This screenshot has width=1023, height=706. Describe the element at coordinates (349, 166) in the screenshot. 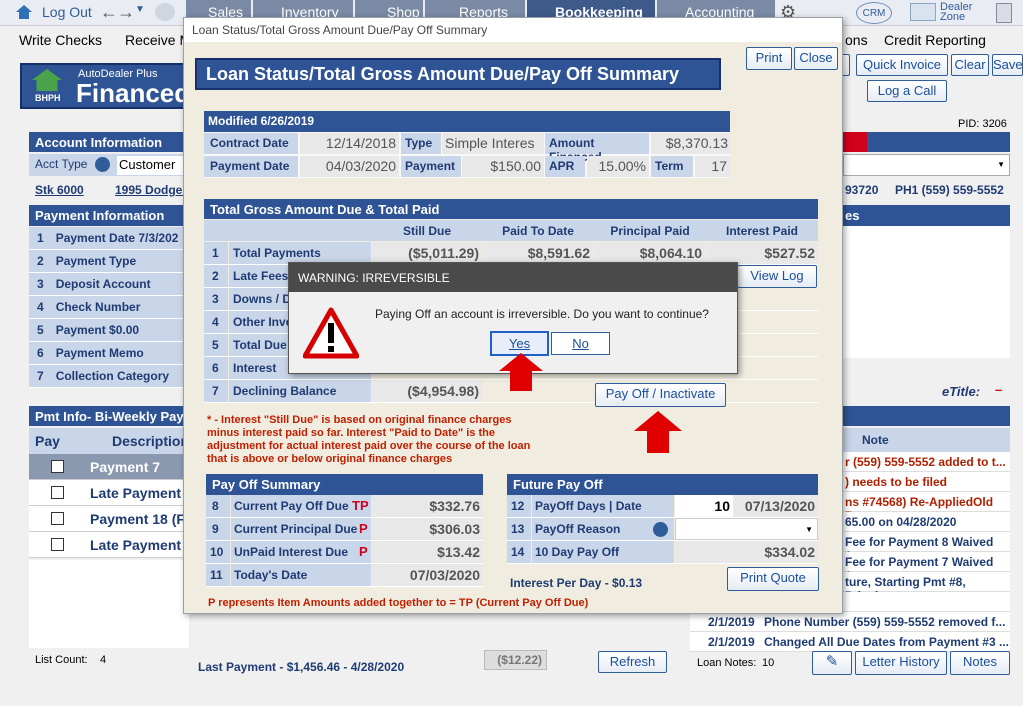

I see `payment-date-value: 04/03/2020` at that location.